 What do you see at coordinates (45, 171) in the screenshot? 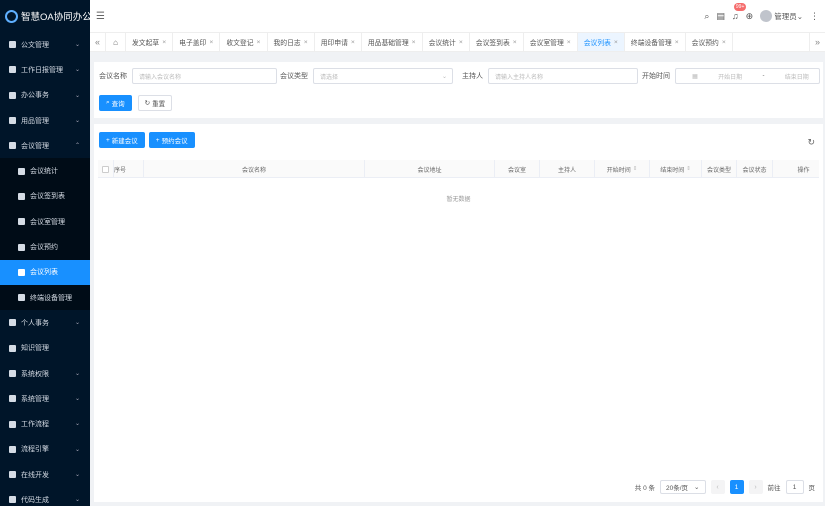
I see `sidebar-item-stats: 会议统计` at bounding box center [45, 171].